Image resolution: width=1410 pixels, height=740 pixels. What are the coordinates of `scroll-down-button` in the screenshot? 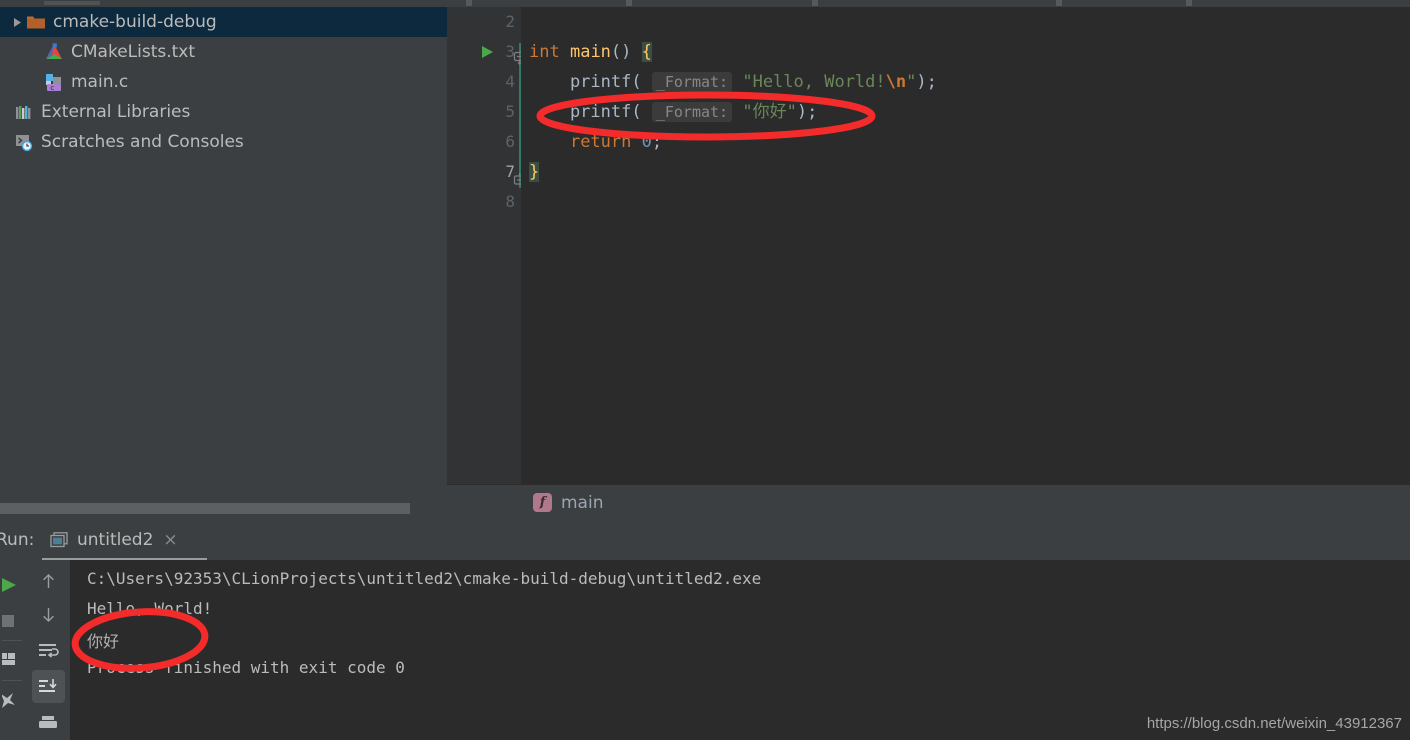 It's located at (48, 614).